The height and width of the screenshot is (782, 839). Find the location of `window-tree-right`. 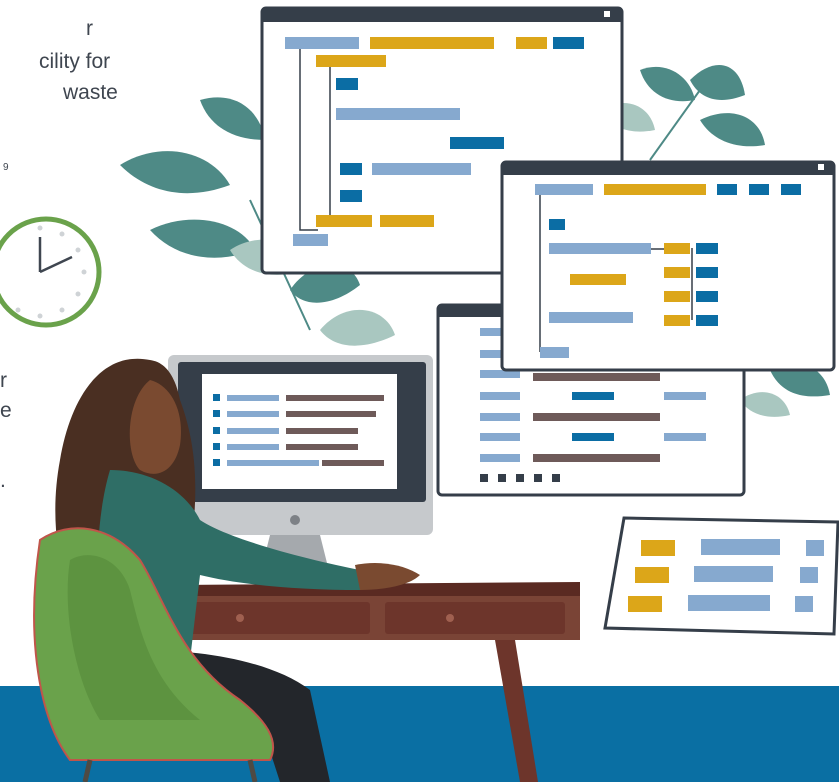

window-tree-right is located at coordinates (668, 266).